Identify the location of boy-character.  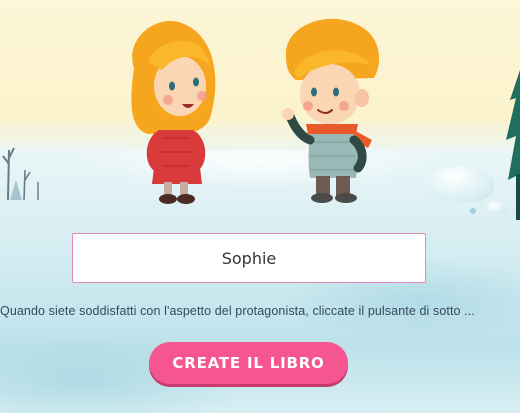
(331, 111).